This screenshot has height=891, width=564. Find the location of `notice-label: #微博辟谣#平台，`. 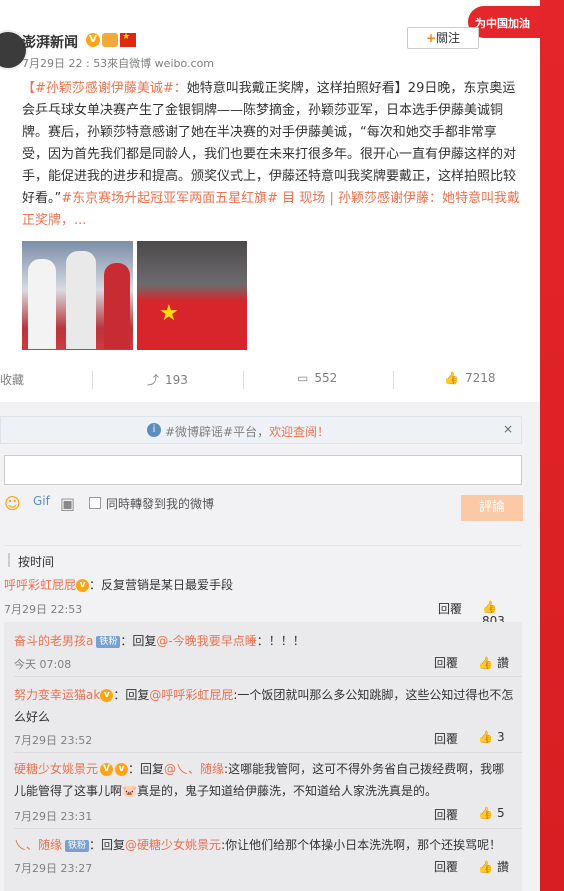

notice-label: #微博辟谣#平台， is located at coordinates (217, 432).